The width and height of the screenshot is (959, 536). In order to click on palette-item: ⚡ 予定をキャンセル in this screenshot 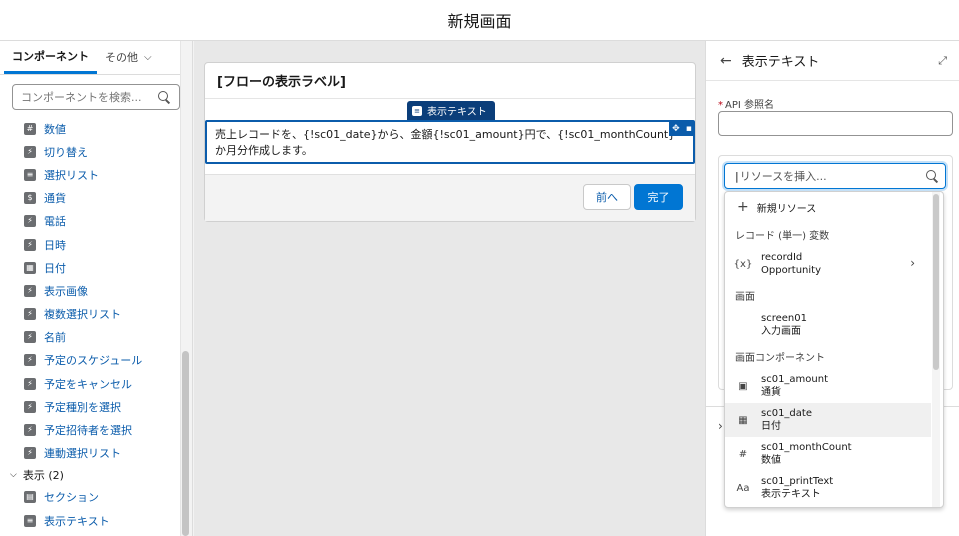, I will do `click(90, 383)`.